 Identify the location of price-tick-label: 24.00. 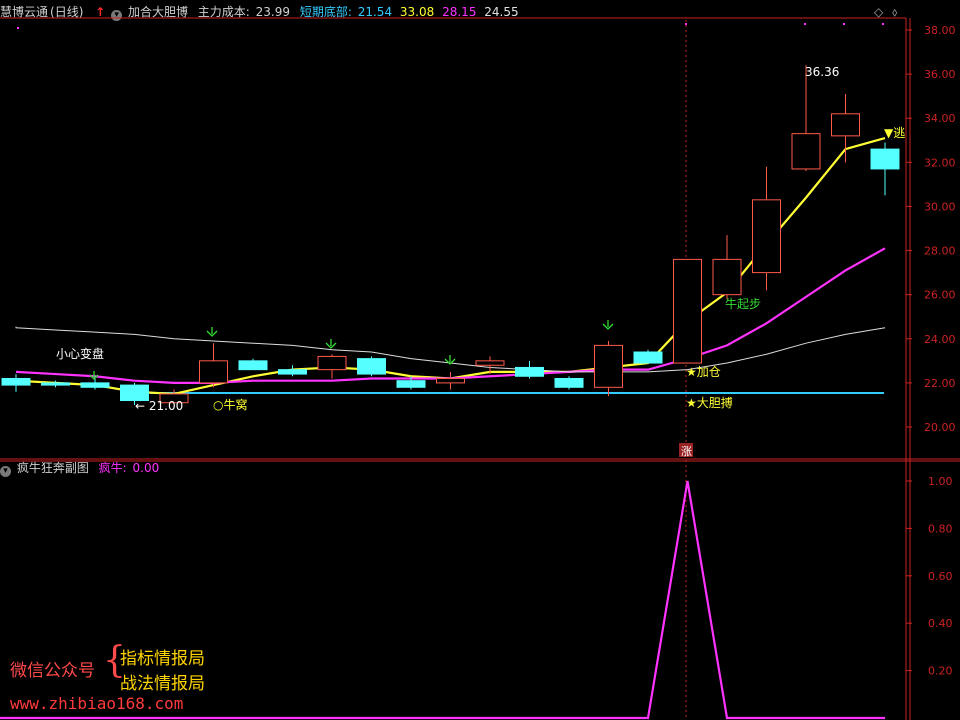
(940, 339).